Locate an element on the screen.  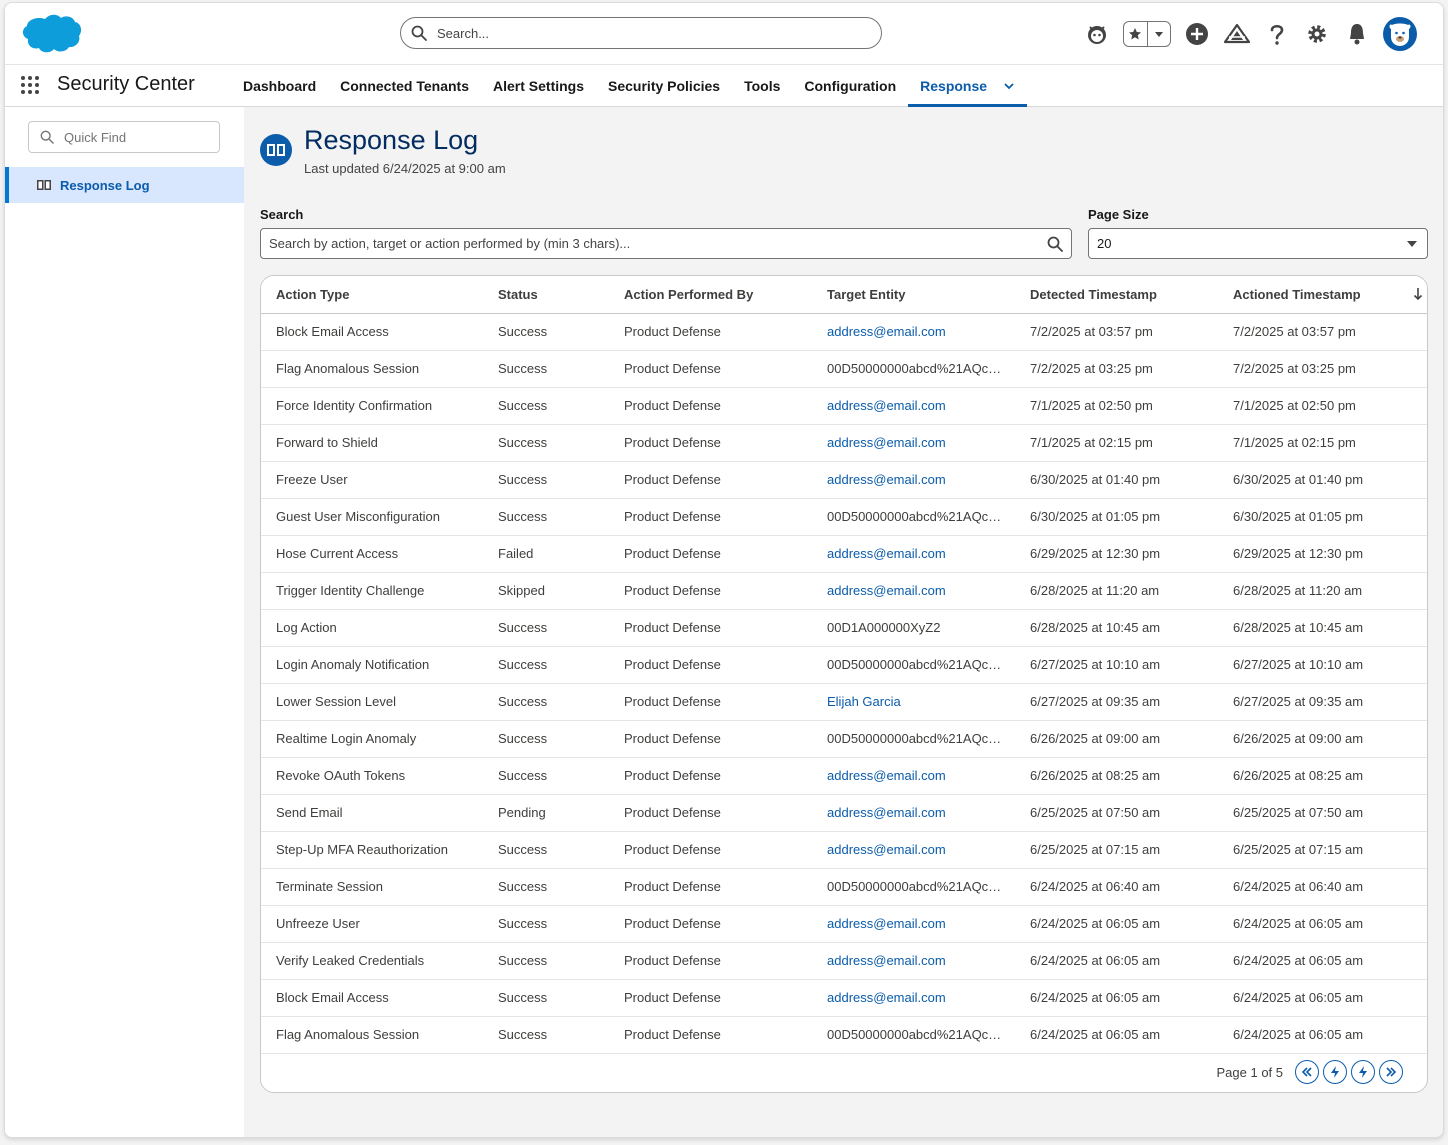
header-utility-icons is located at coordinates (1247, 34).